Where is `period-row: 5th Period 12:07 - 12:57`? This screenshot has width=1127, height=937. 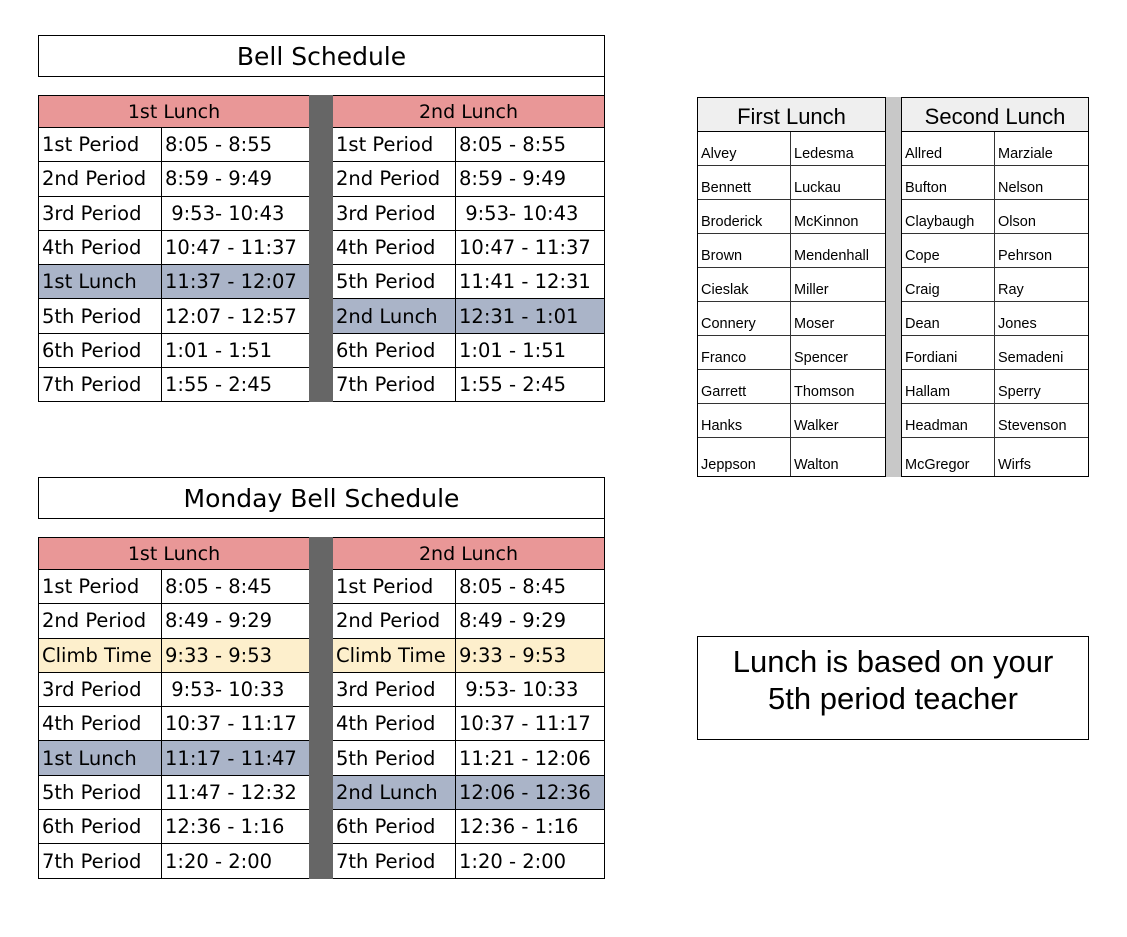
period-row: 5th Period 12:07 - 12:57 is located at coordinates (173, 316).